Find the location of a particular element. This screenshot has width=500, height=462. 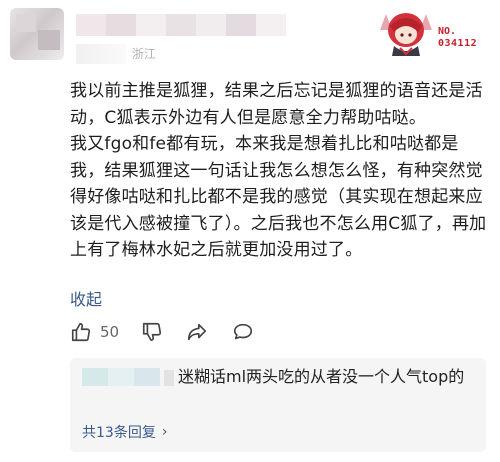

like-button: 50 is located at coordinates (104, 332).